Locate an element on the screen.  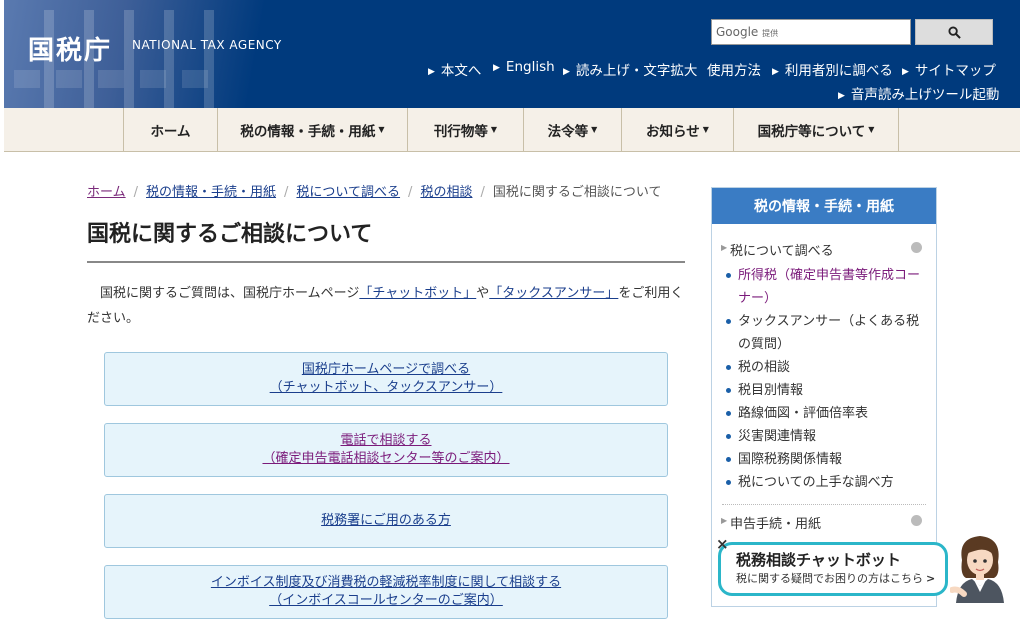
sidebar-section-procedures: ▶ 申告手続・用紙 is located at coordinates (824, 521).